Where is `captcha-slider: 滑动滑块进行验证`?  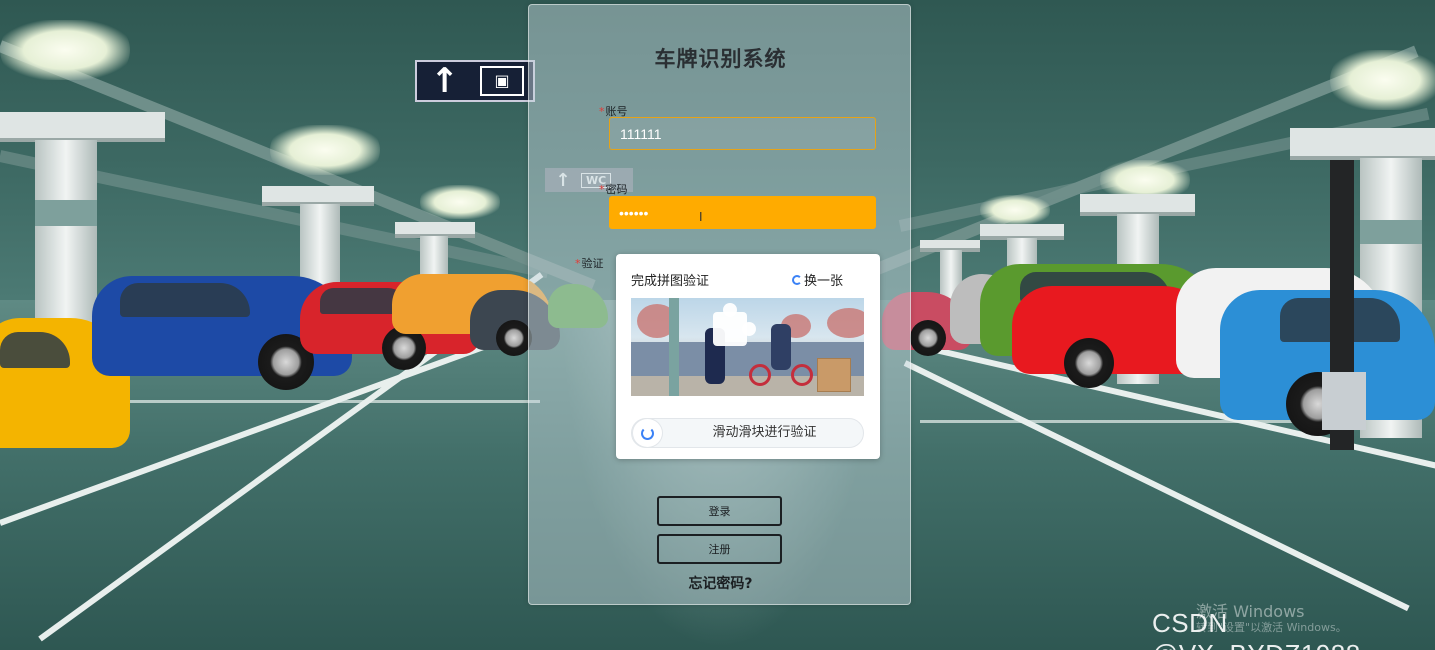 captcha-slider: 滑动滑块进行验证 is located at coordinates (747, 433).